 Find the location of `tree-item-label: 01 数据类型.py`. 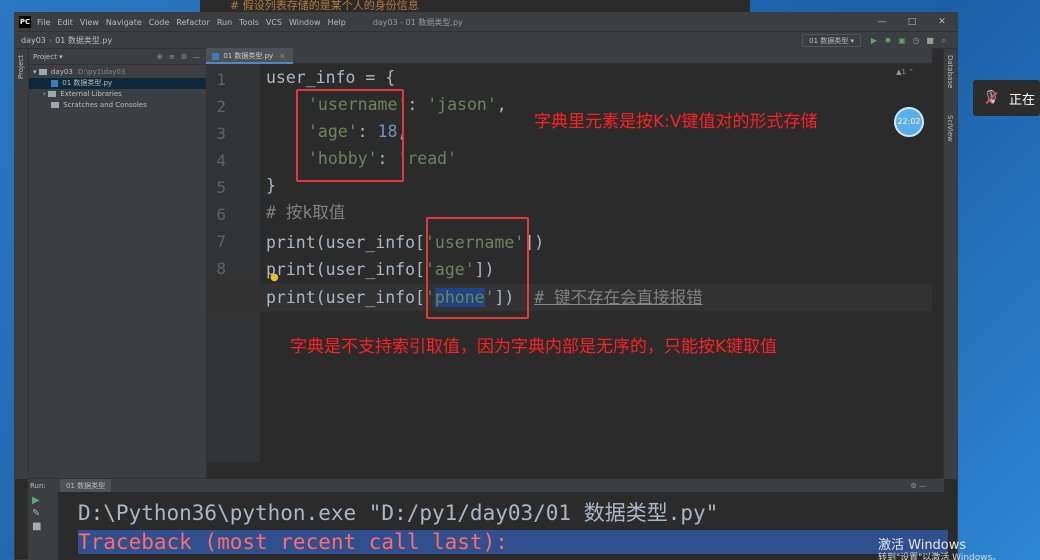

tree-item-label: 01 数据类型.py is located at coordinates (87, 83).